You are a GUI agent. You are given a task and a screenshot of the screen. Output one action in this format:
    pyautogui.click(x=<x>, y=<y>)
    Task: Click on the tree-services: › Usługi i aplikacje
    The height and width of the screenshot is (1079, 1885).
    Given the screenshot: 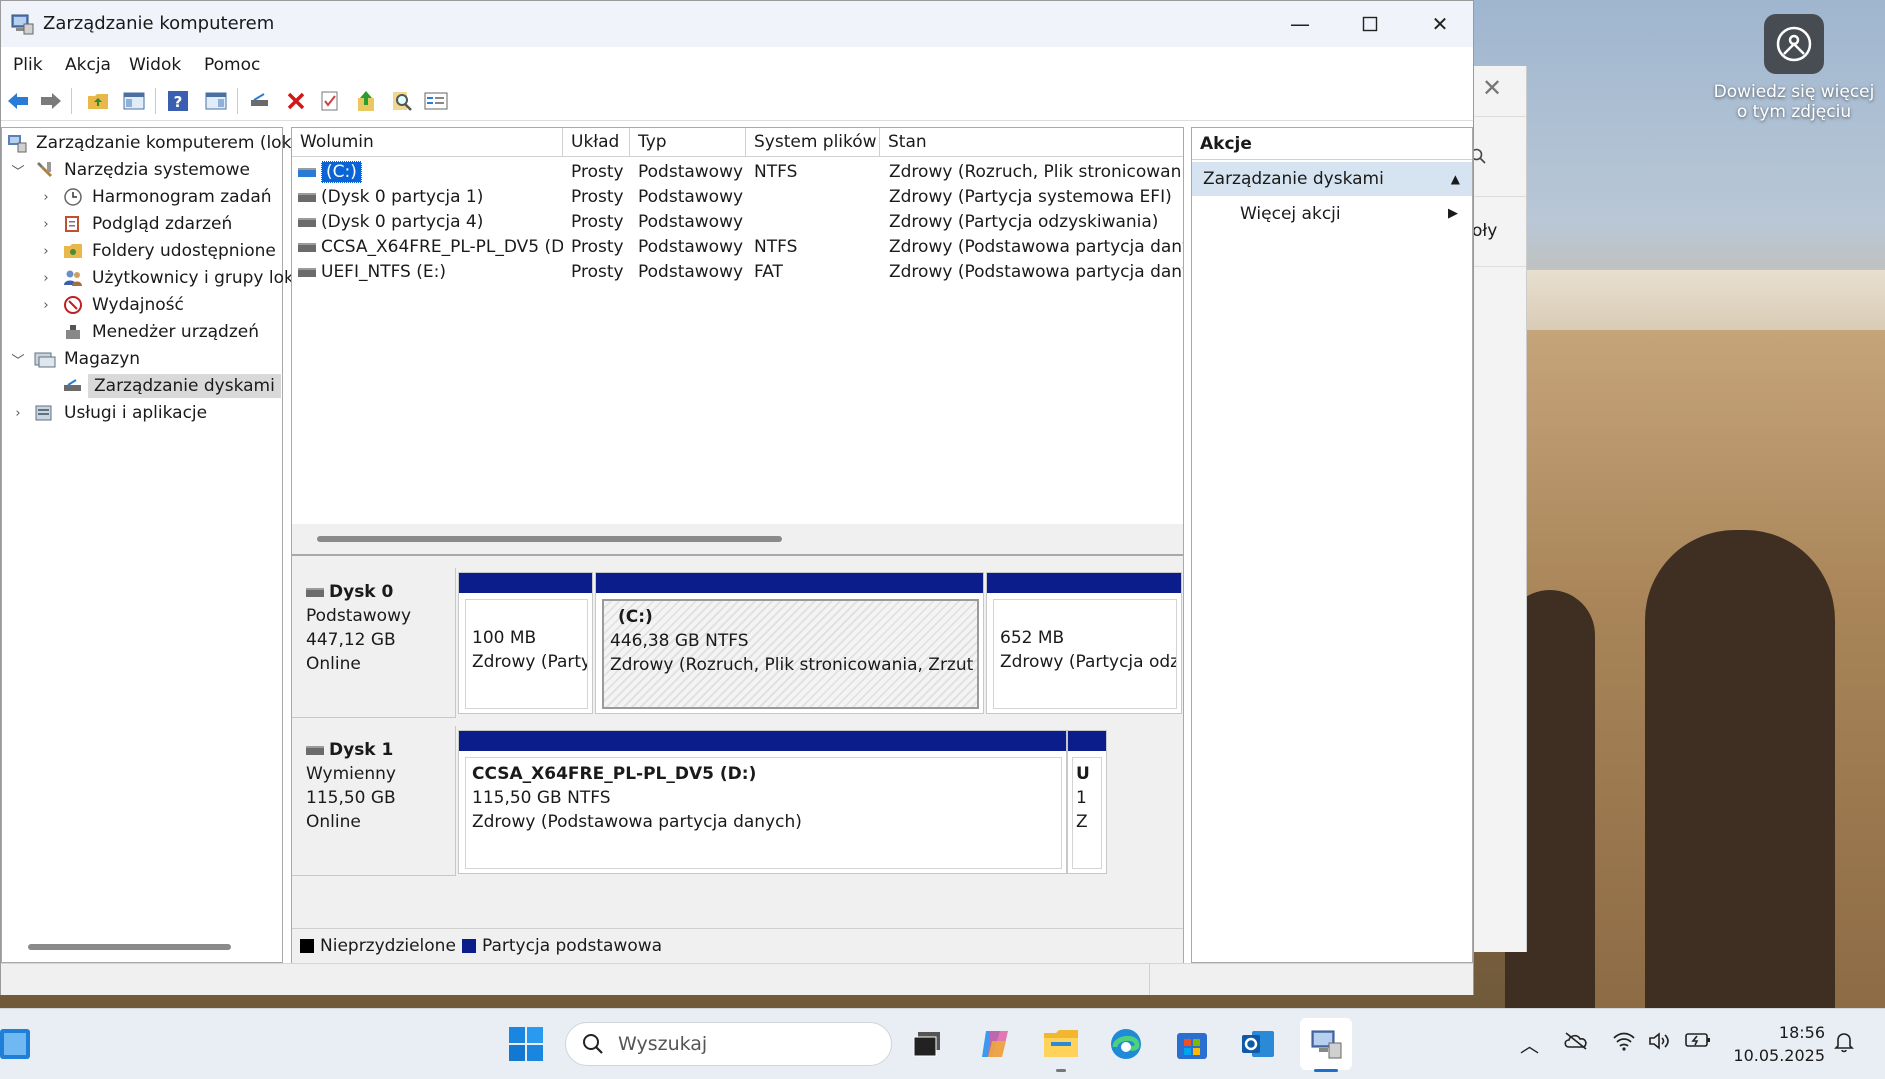 What is the action you would take?
    pyautogui.click(x=108, y=413)
    